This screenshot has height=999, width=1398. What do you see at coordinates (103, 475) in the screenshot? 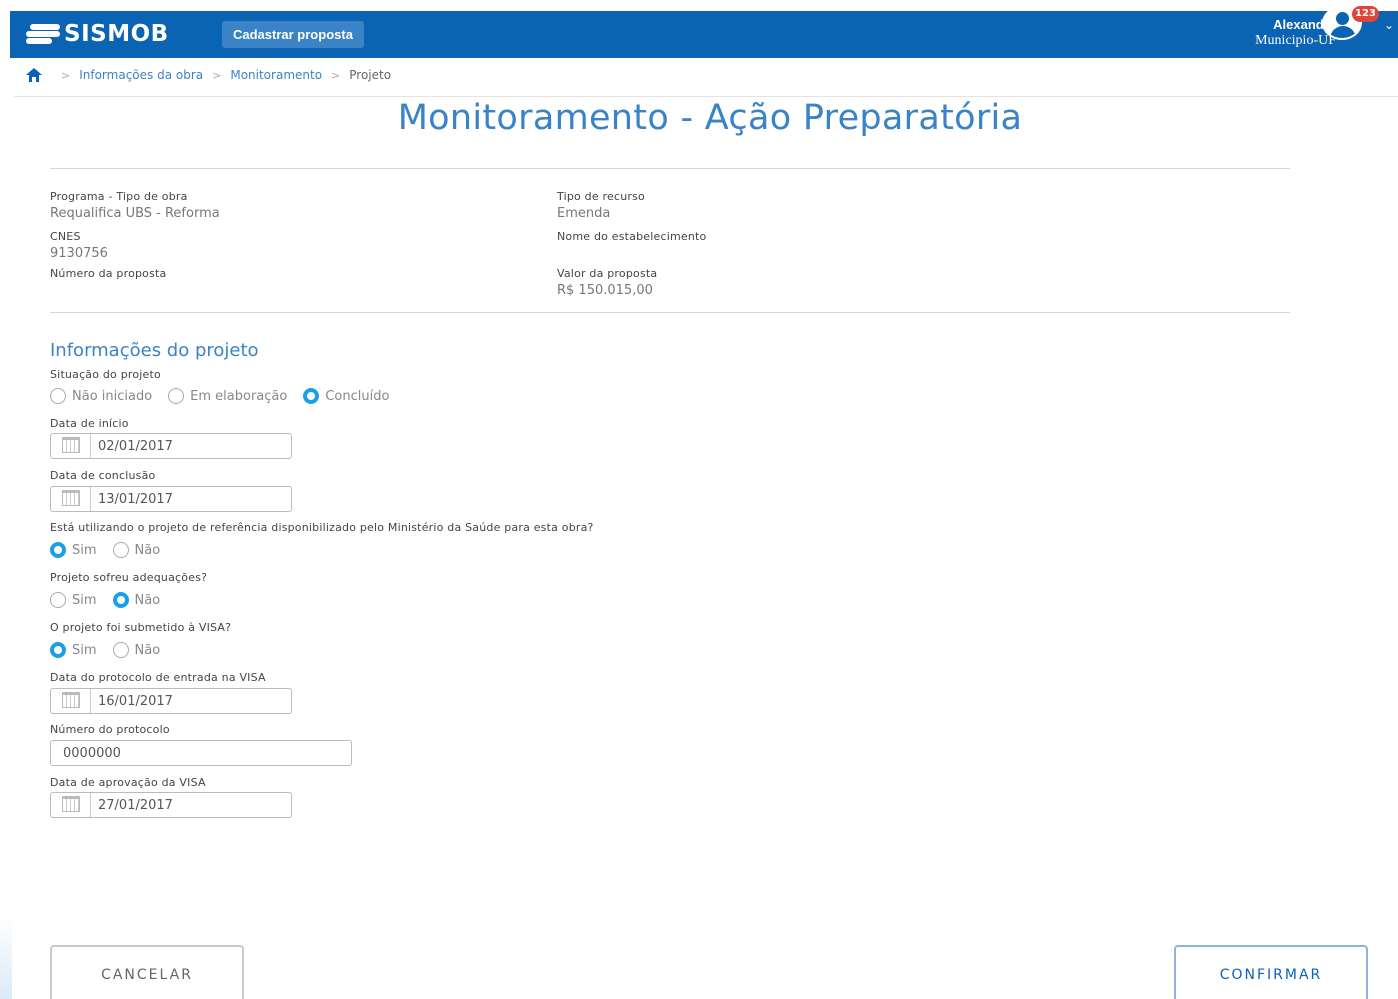
I see `data-conclusao-label: Data de conclusão` at bounding box center [103, 475].